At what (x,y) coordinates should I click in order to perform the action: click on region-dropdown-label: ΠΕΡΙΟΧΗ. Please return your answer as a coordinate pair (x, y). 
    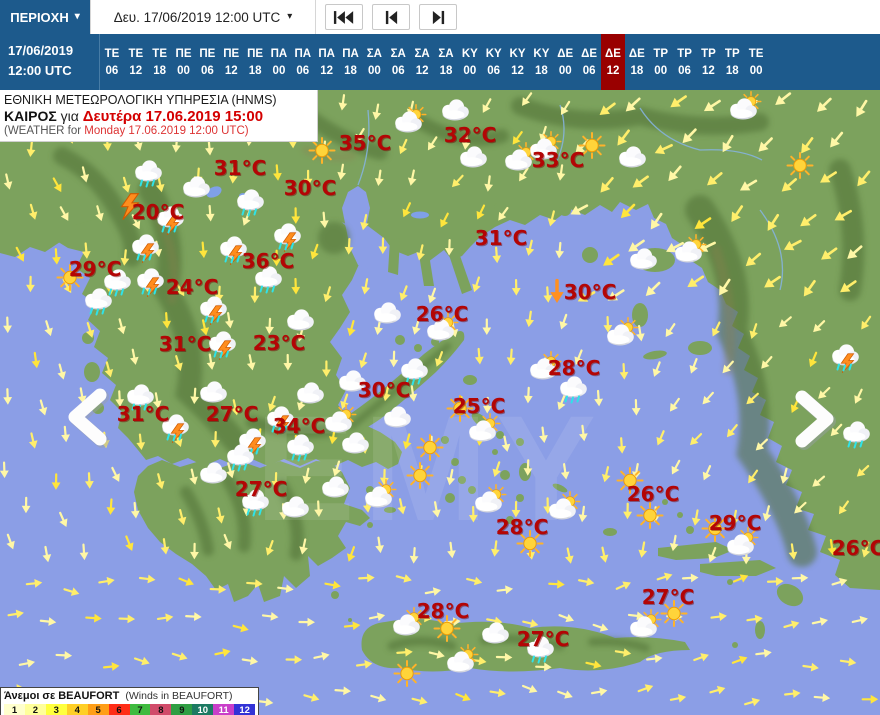
    Looking at the image, I should click on (39, 17).